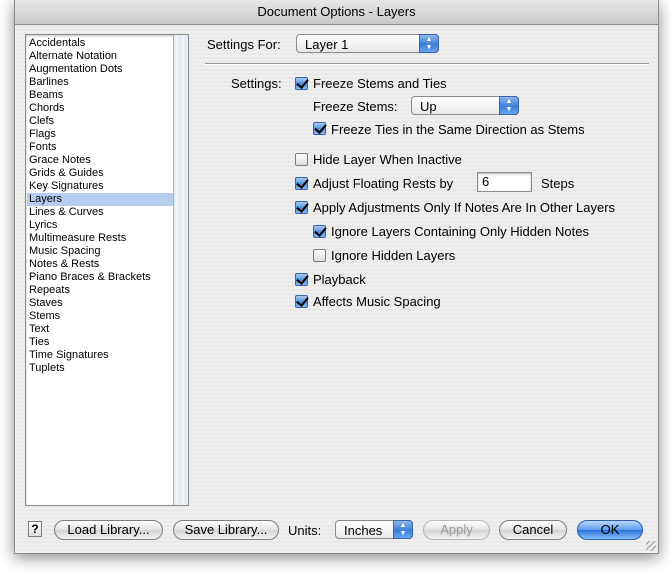 The width and height of the screenshot is (670, 577). What do you see at coordinates (100, 95) in the screenshot?
I see `sidebar-item: Beams` at bounding box center [100, 95].